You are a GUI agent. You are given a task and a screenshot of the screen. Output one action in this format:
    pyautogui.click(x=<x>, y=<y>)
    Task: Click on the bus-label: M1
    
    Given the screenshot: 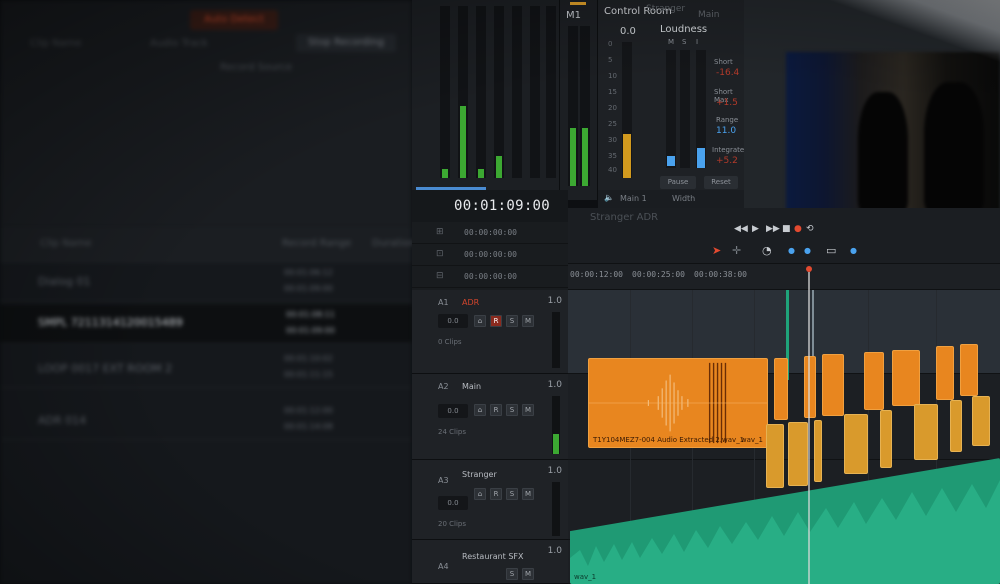 What is the action you would take?
    pyautogui.click(x=573, y=15)
    